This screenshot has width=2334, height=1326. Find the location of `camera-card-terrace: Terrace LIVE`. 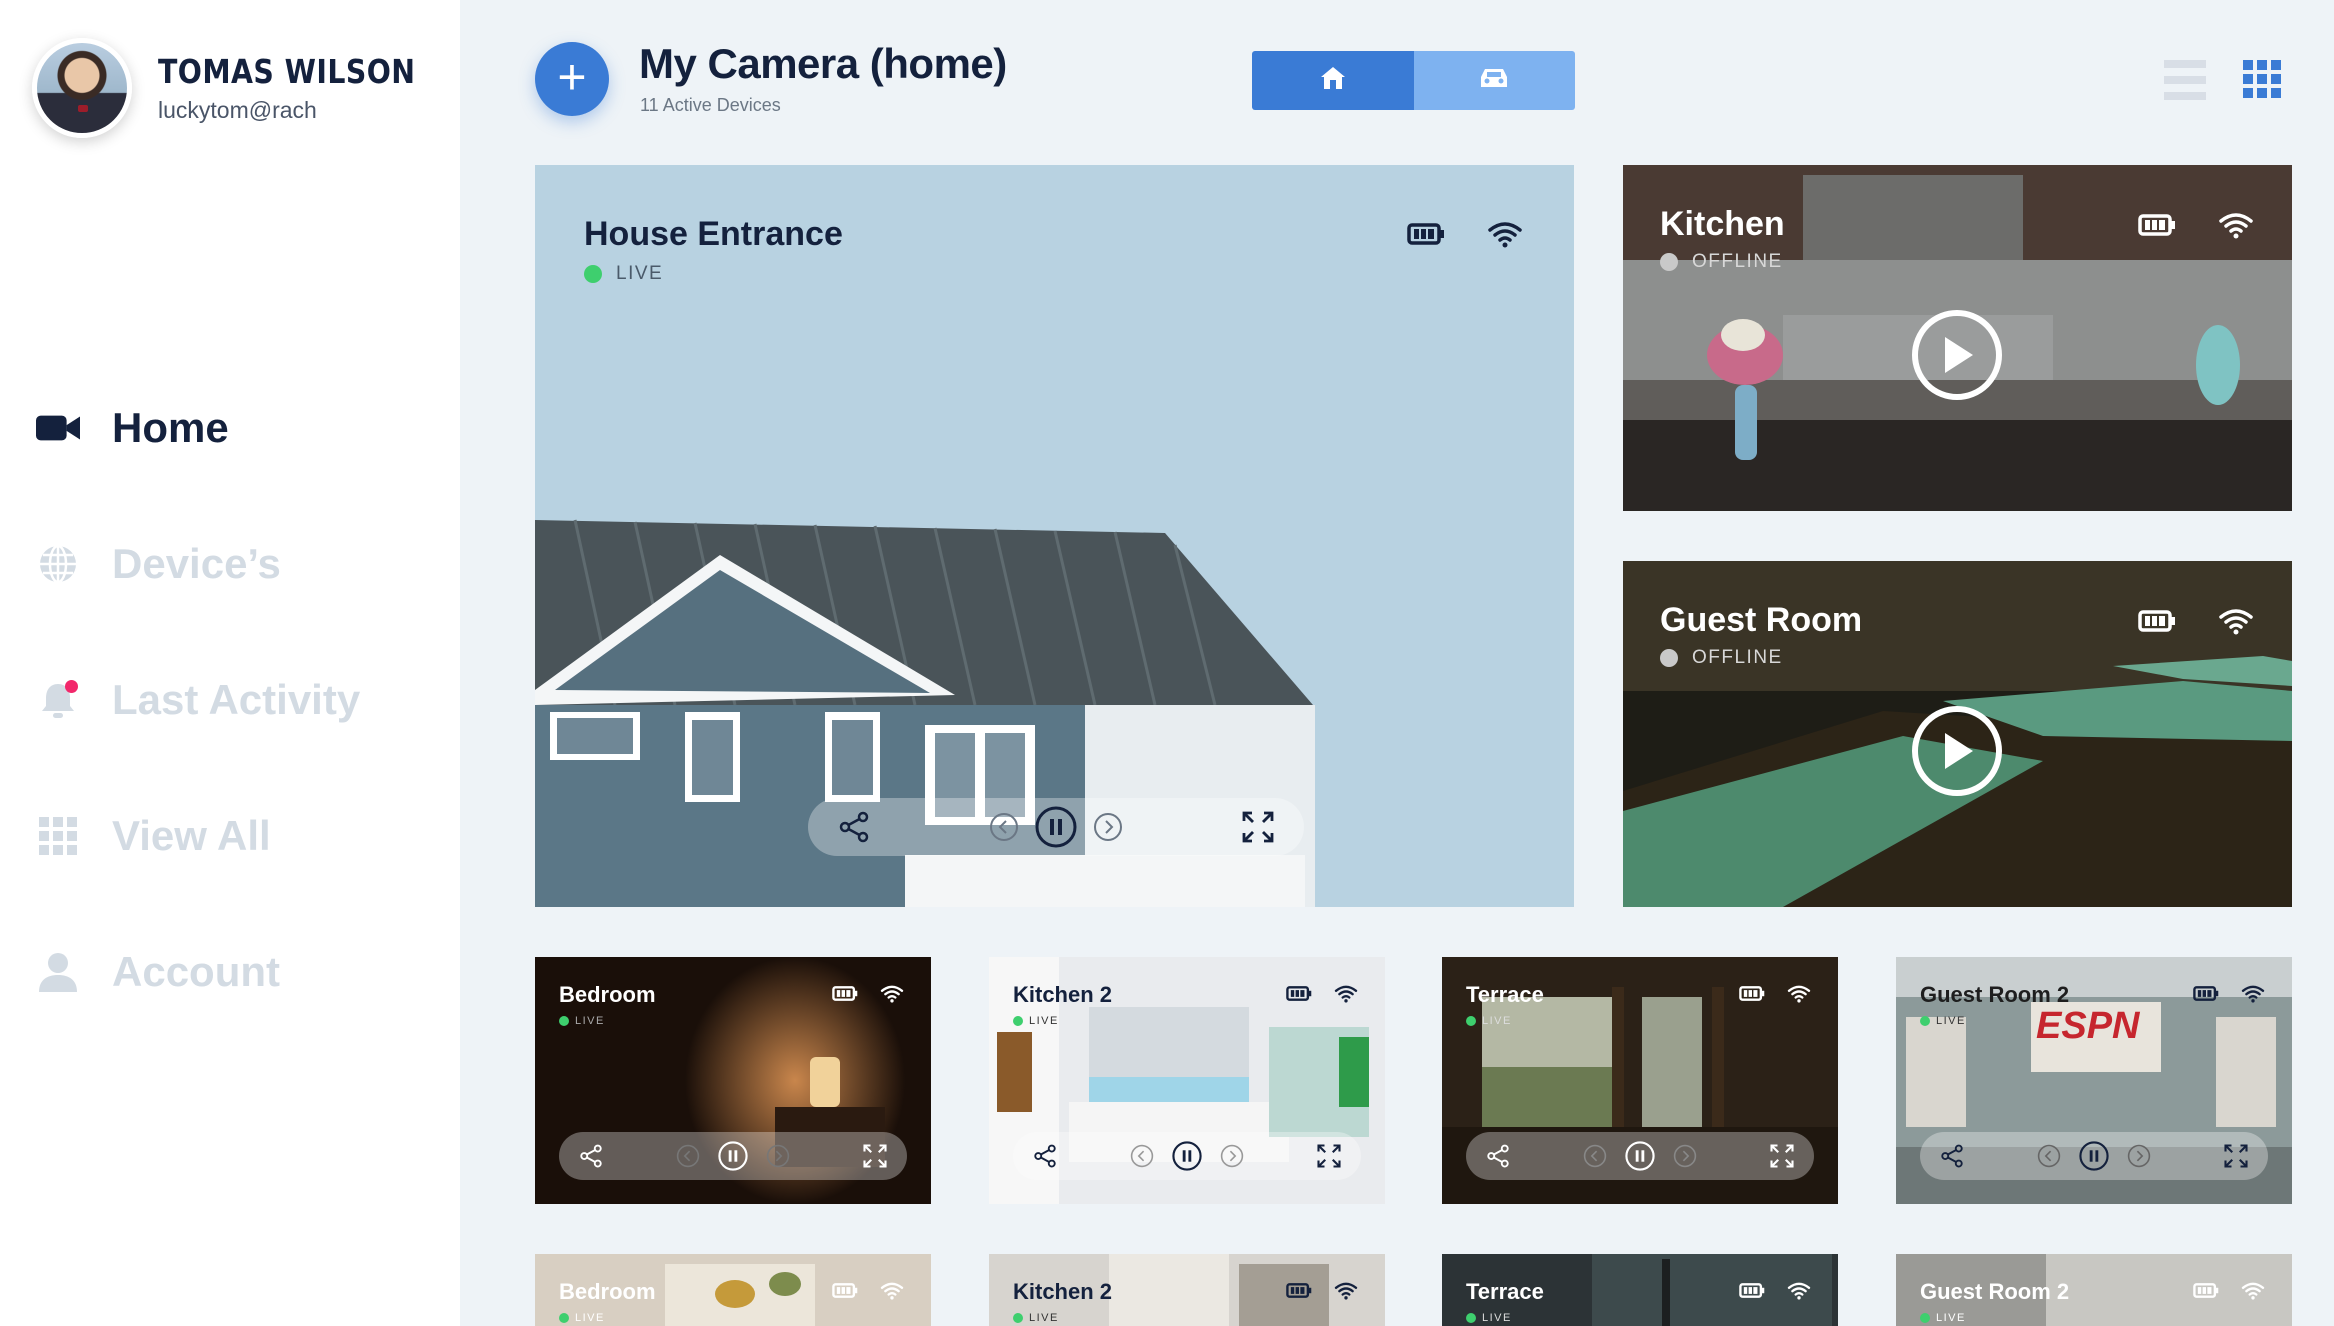

camera-card-terrace: Terrace LIVE is located at coordinates (1640, 1080).